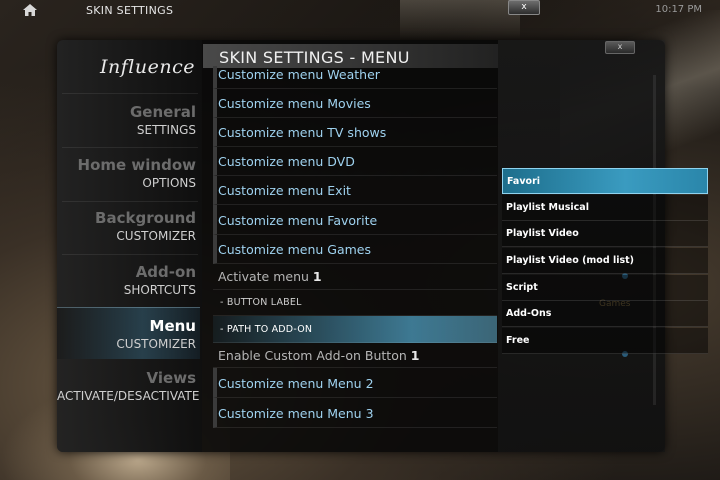  What do you see at coordinates (166, 130) in the screenshot?
I see `sidebar-item-subtitle: SETTINGS` at bounding box center [166, 130].